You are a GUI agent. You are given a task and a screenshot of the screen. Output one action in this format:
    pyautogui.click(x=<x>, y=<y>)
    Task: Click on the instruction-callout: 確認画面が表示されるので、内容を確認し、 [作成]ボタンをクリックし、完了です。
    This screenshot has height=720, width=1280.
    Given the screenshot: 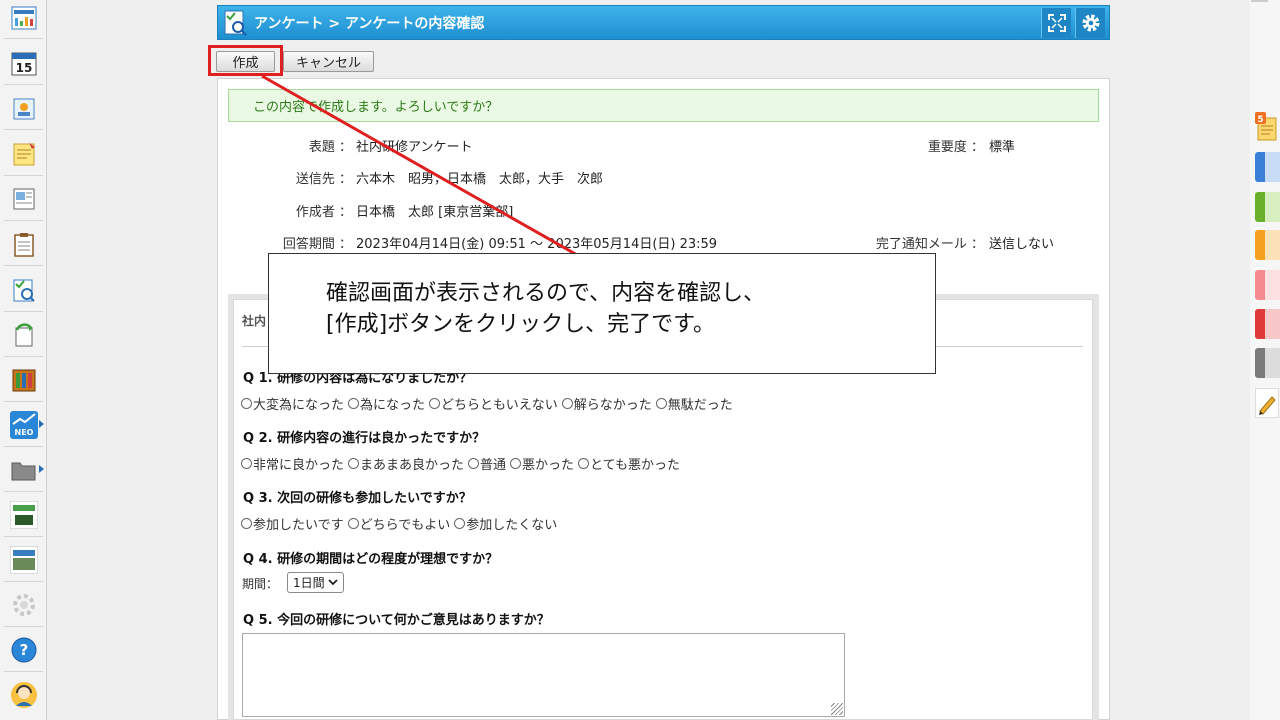 What is the action you would take?
    pyautogui.click(x=602, y=313)
    